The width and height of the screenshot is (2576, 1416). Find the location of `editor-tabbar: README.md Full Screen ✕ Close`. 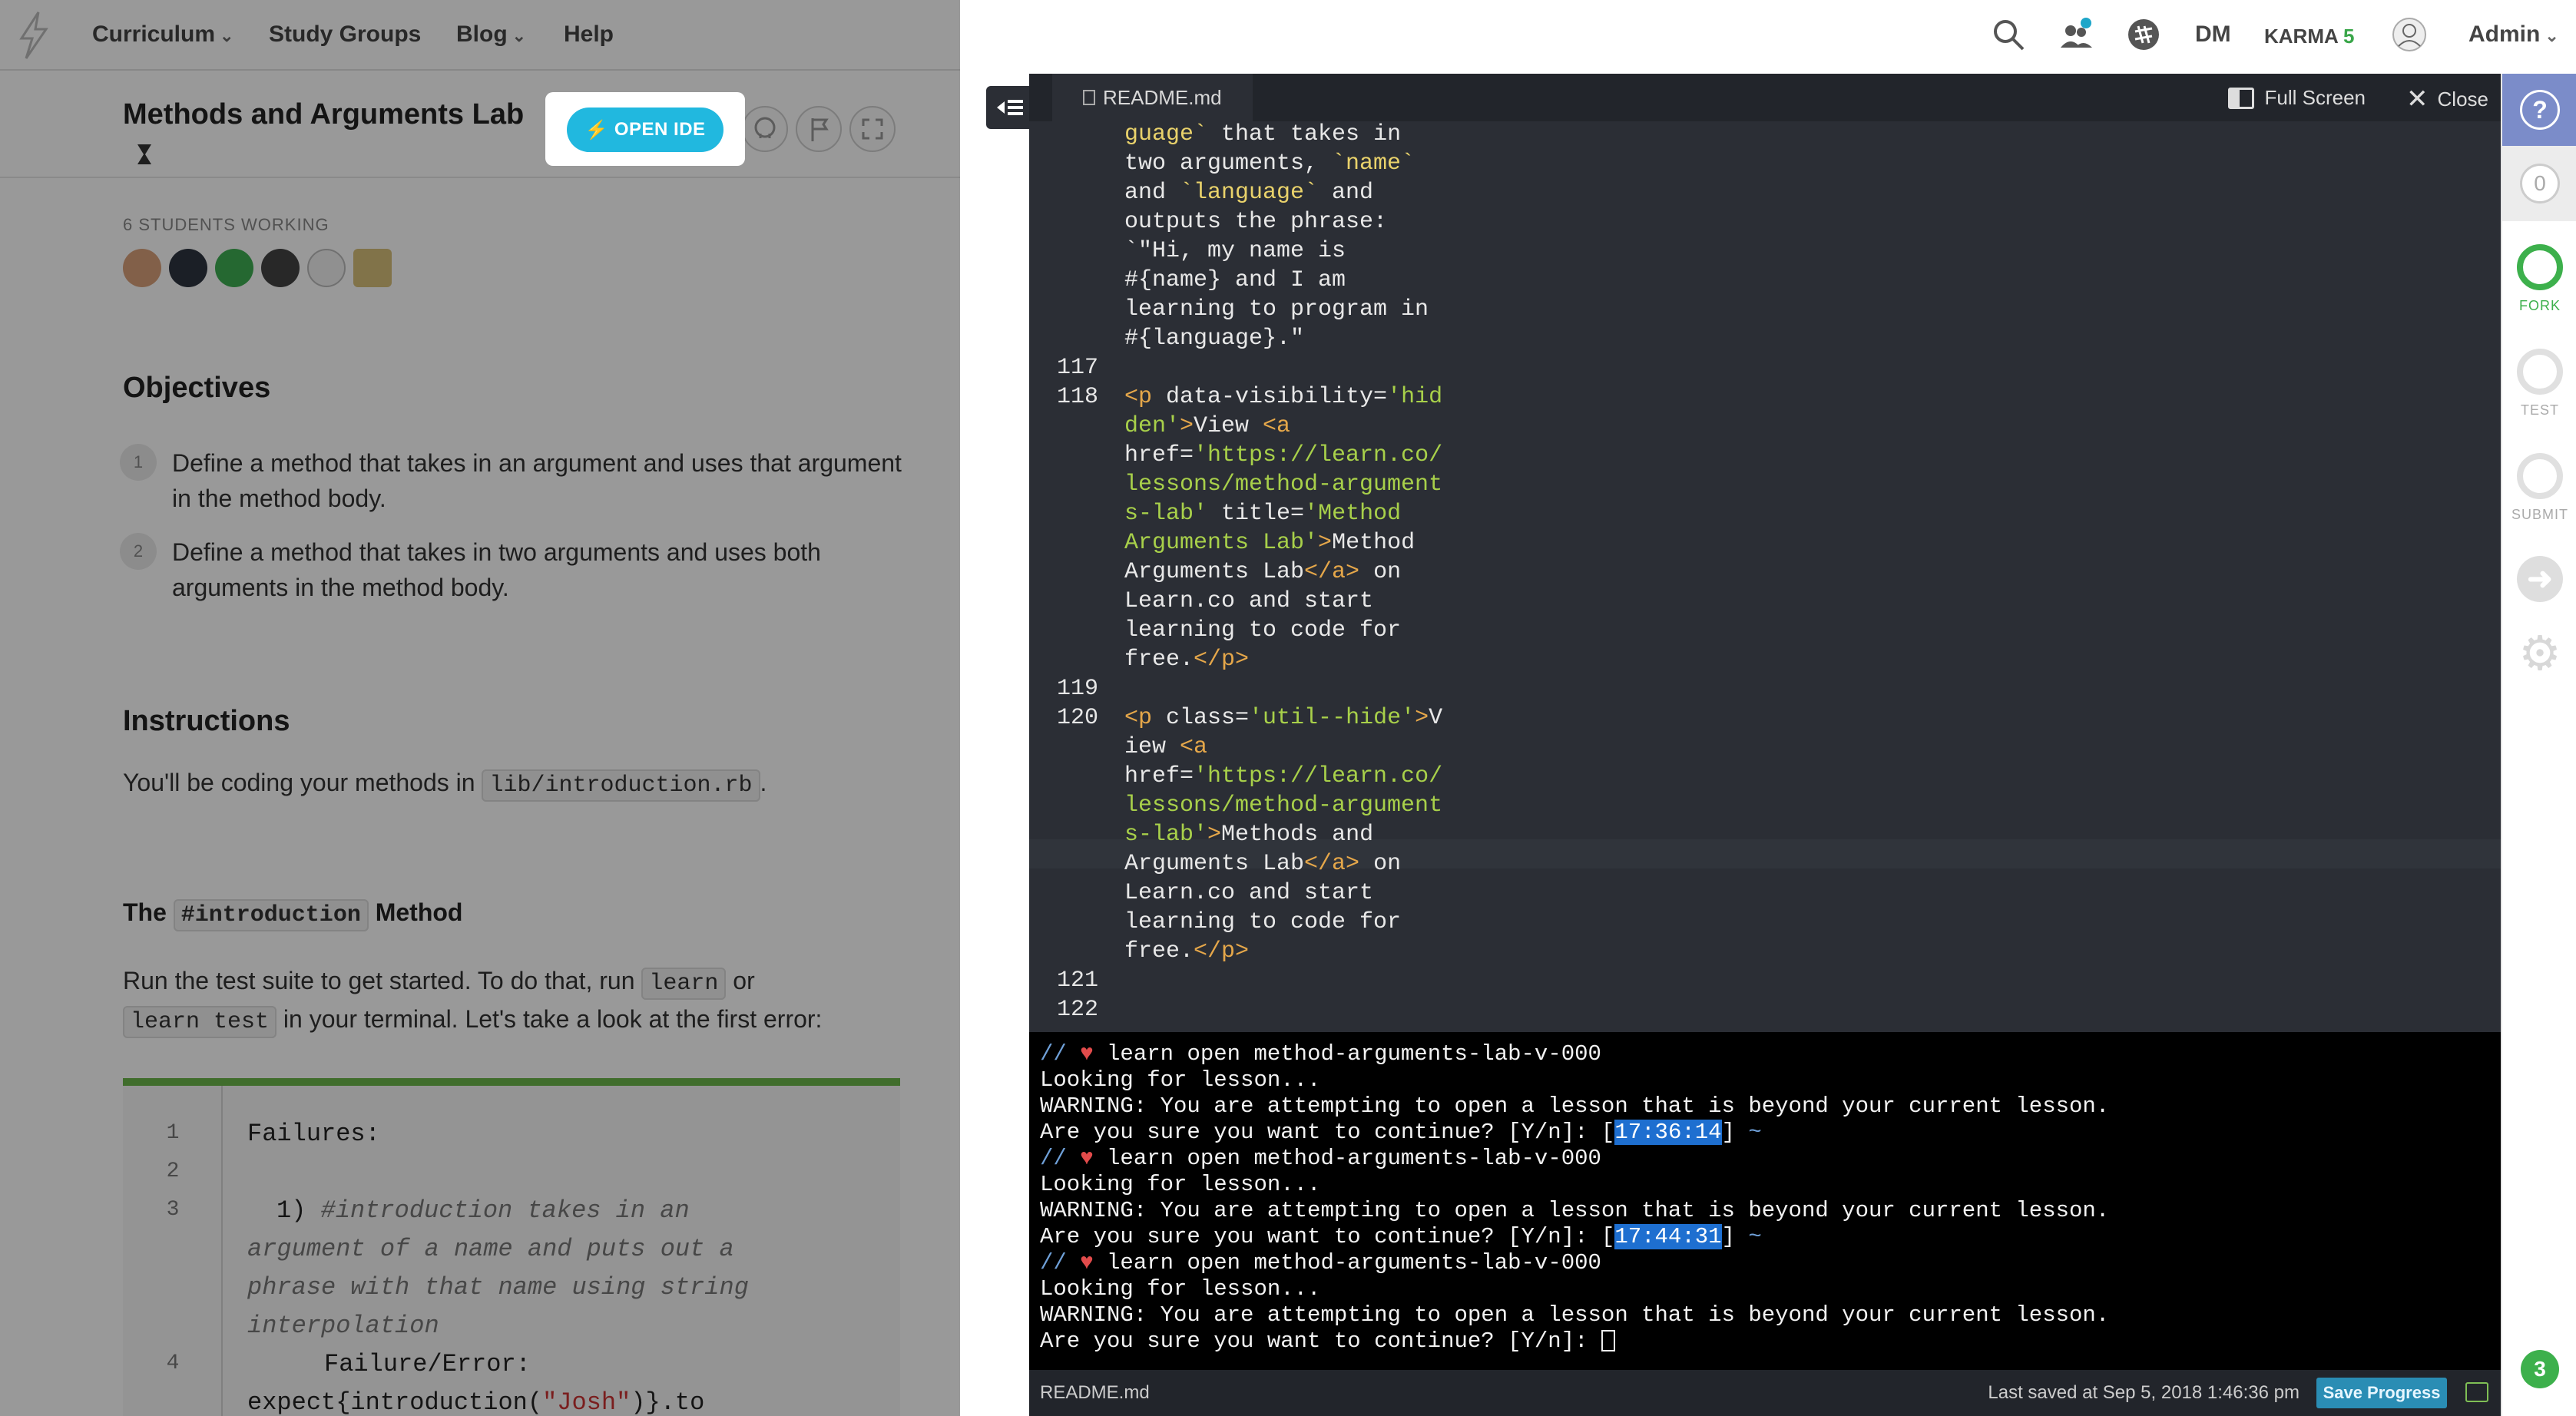

editor-tabbar: README.md Full Screen ✕ Close is located at coordinates (1765, 97).